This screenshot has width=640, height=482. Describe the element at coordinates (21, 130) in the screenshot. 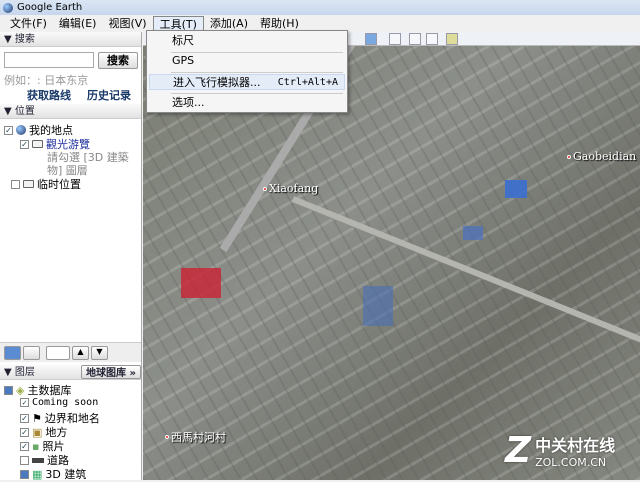

I see `globe-icon` at that location.